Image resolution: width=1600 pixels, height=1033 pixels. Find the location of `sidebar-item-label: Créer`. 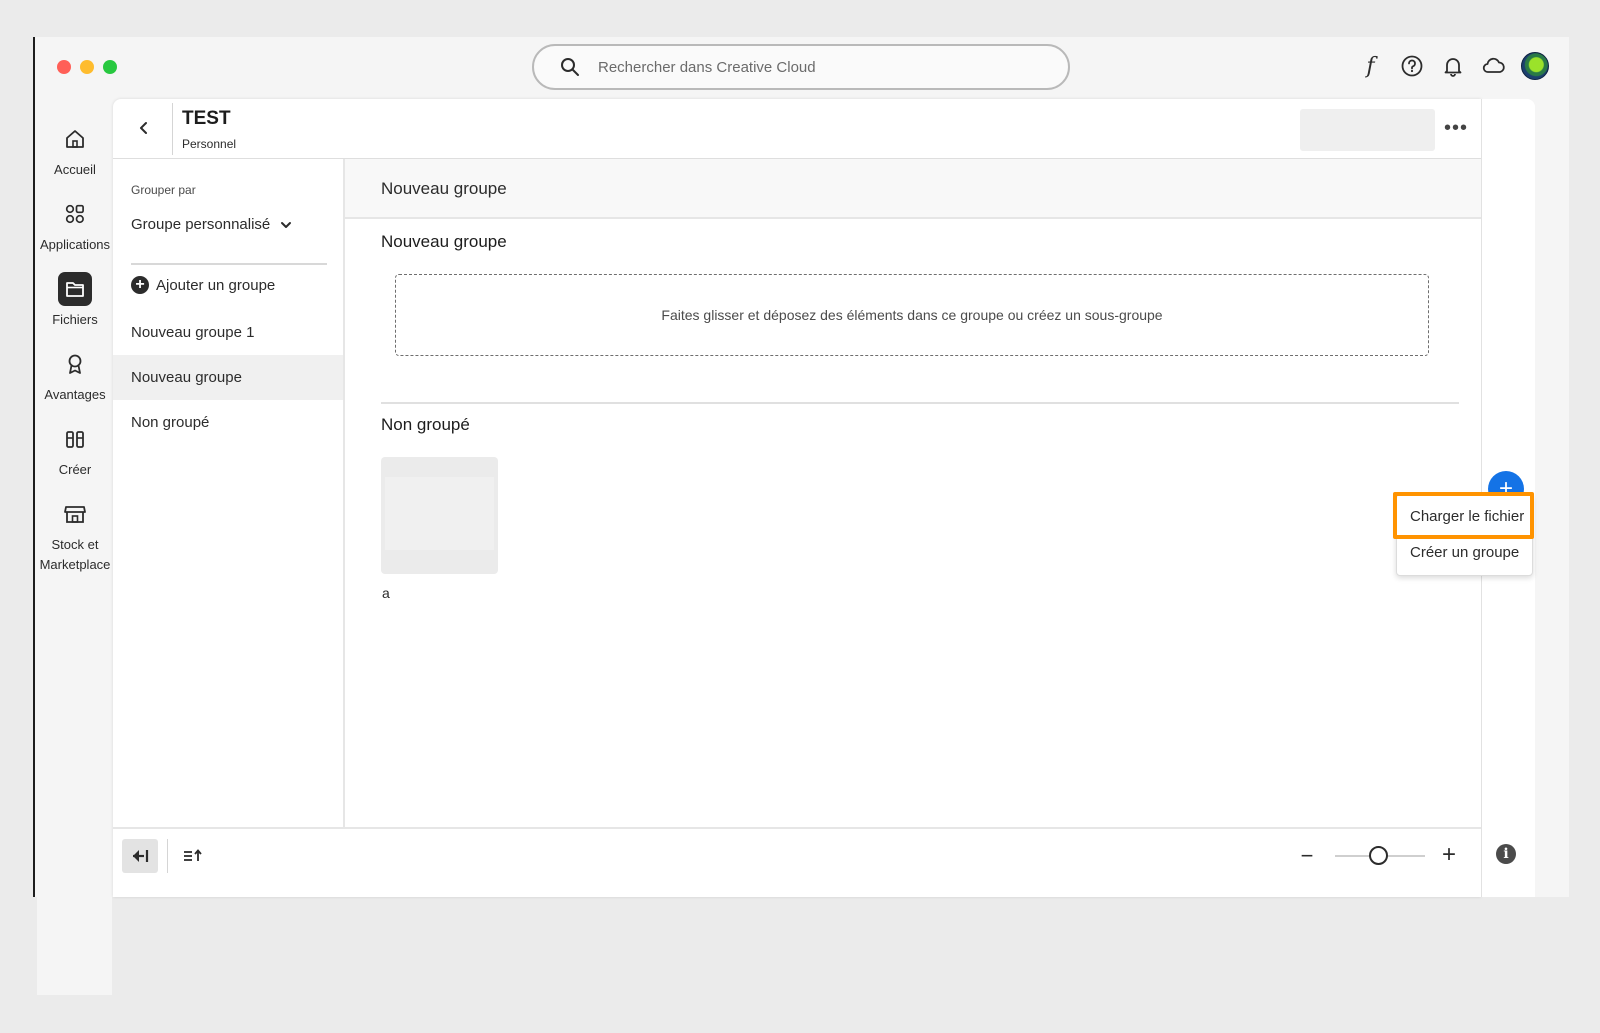

sidebar-item-label: Créer is located at coordinates (75, 469).